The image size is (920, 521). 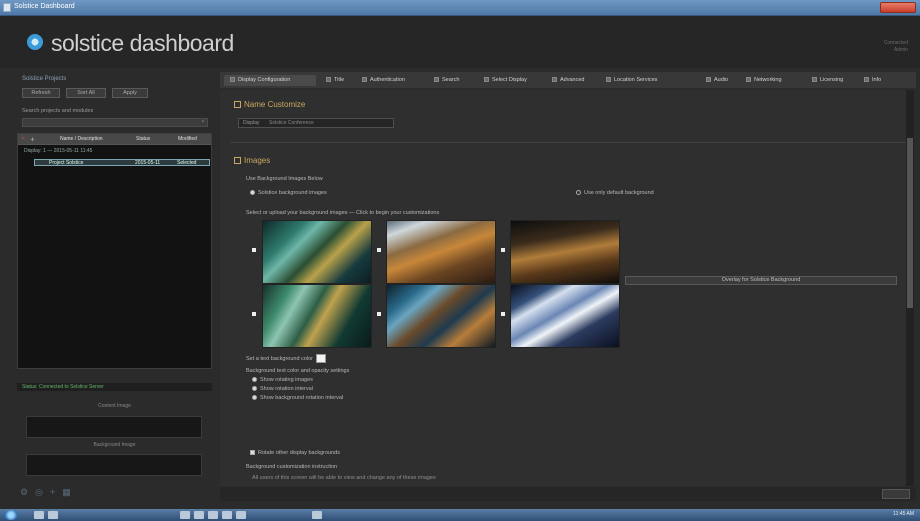 I want to click on apply-button: Apply, so click(x=130, y=93).